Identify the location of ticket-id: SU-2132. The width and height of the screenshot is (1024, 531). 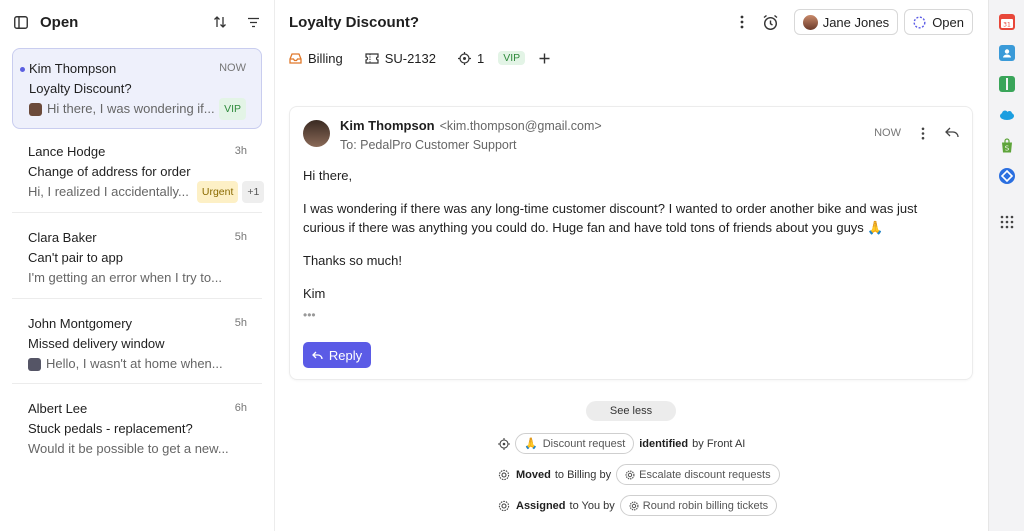
(410, 58).